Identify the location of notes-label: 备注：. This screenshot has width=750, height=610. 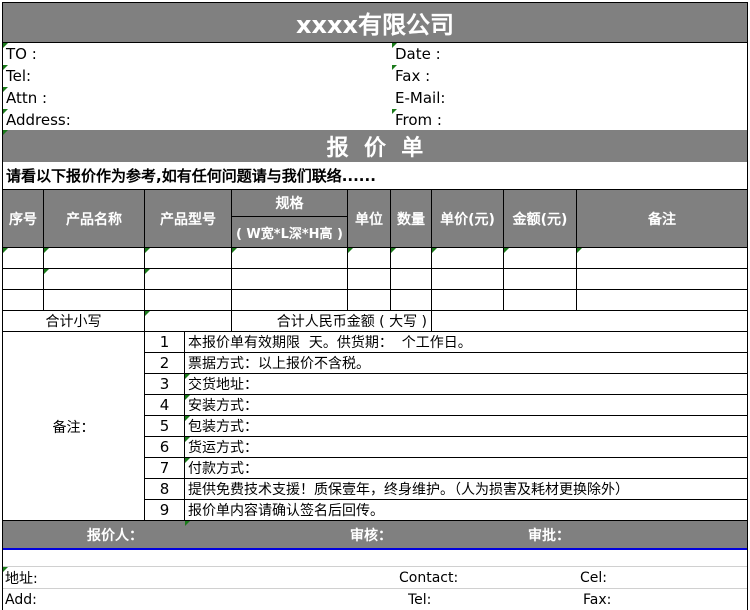
(73, 427).